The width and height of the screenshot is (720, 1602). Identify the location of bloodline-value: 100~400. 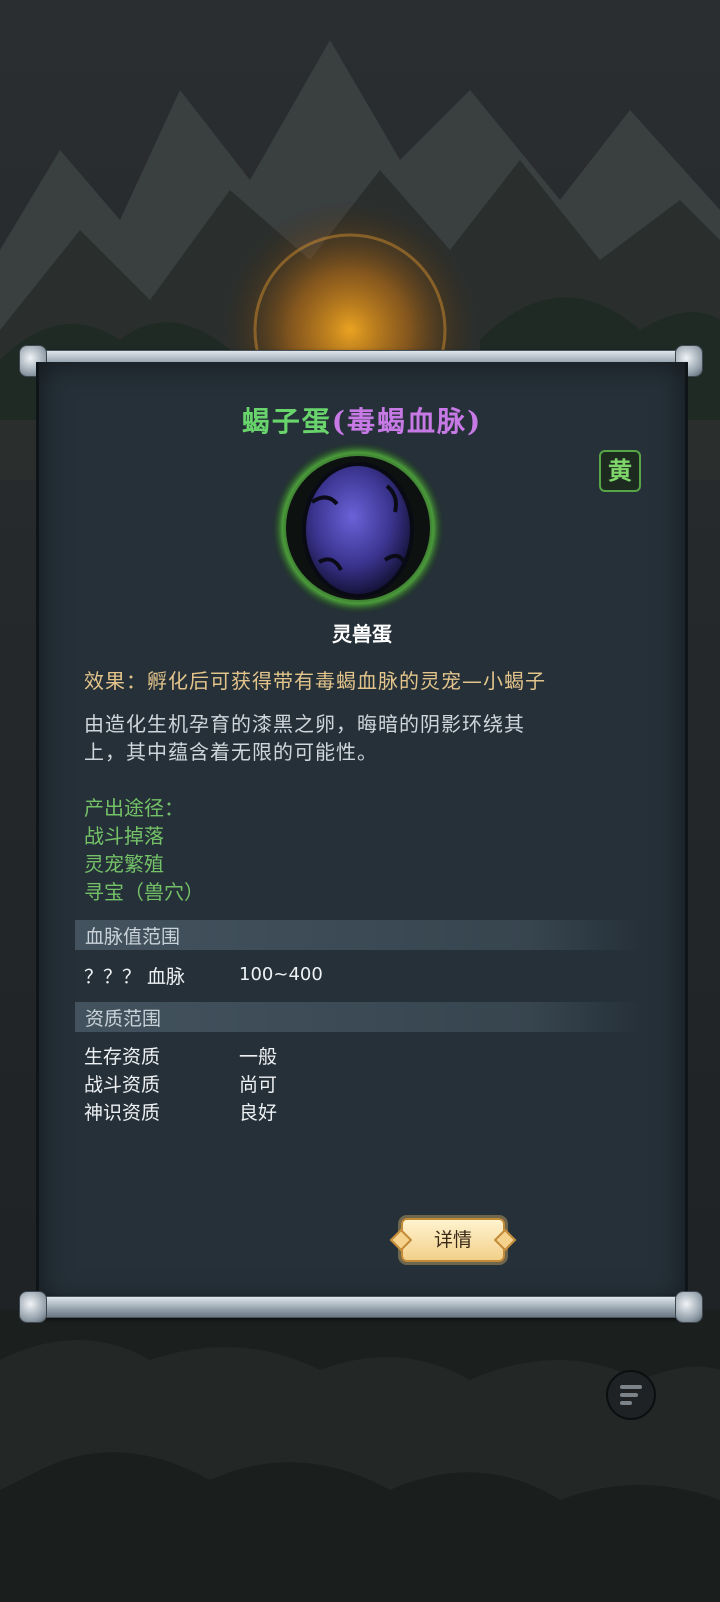
(281, 974).